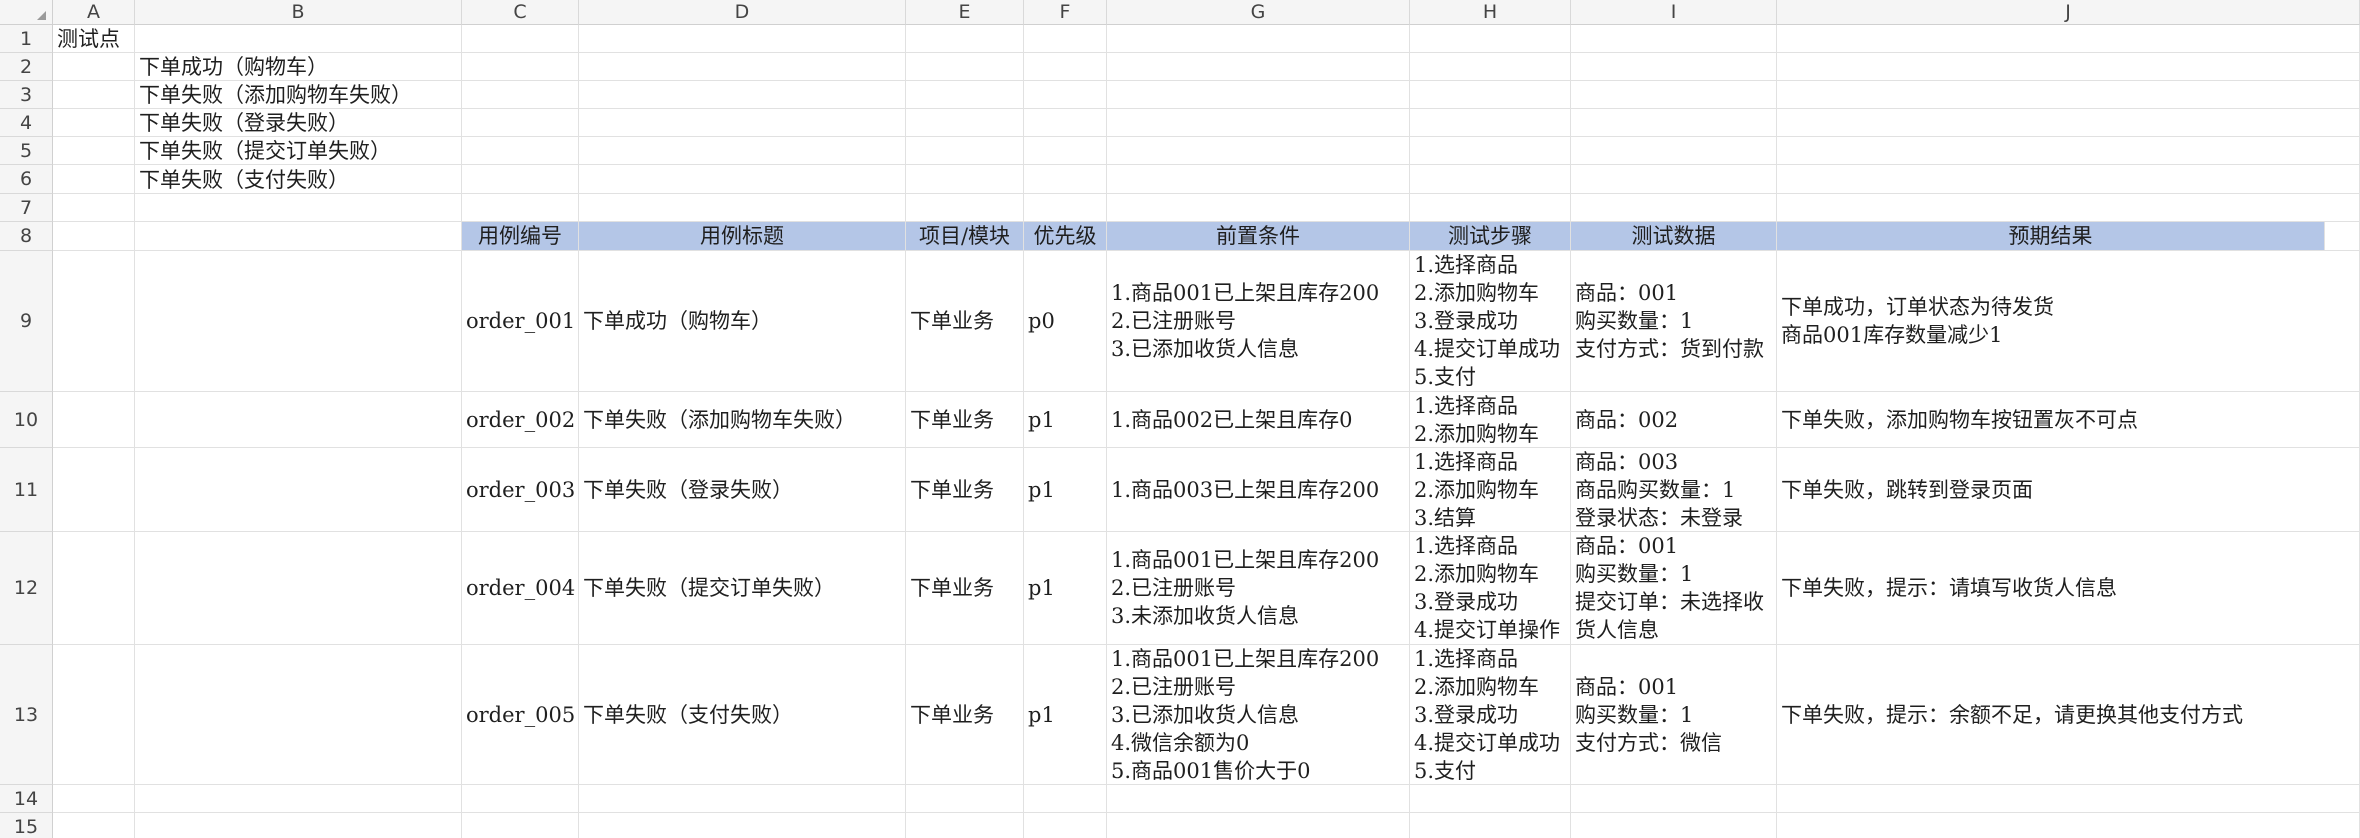 Image resolution: width=2360 pixels, height=838 pixels. I want to click on table-header-cell: 前置条件, so click(1258, 236).